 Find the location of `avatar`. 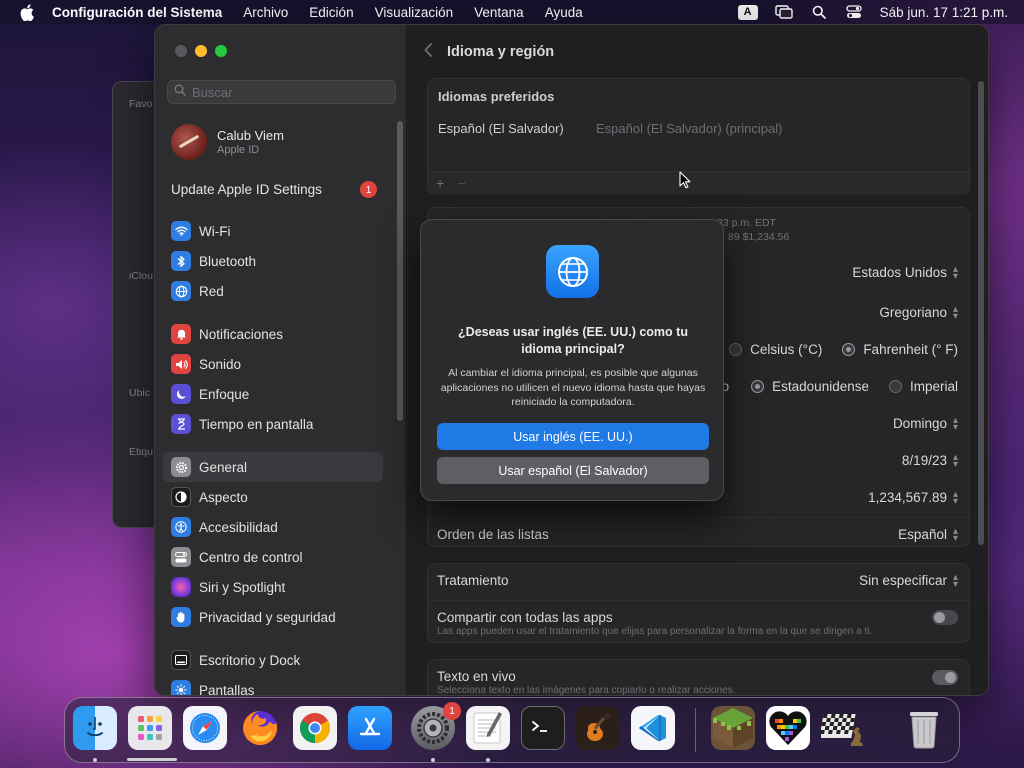

avatar is located at coordinates (189, 142).